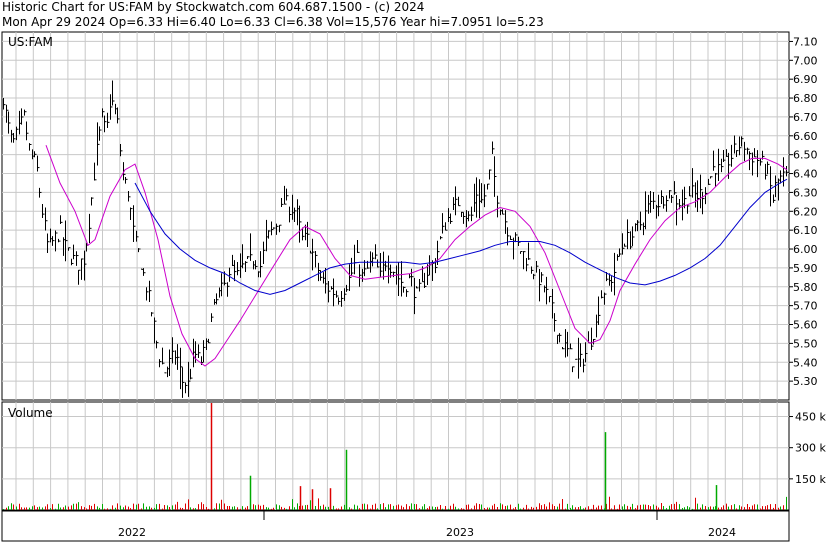  What do you see at coordinates (805, 306) in the screenshot?
I see `price-tick-label: 5.70` at bounding box center [805, 306].